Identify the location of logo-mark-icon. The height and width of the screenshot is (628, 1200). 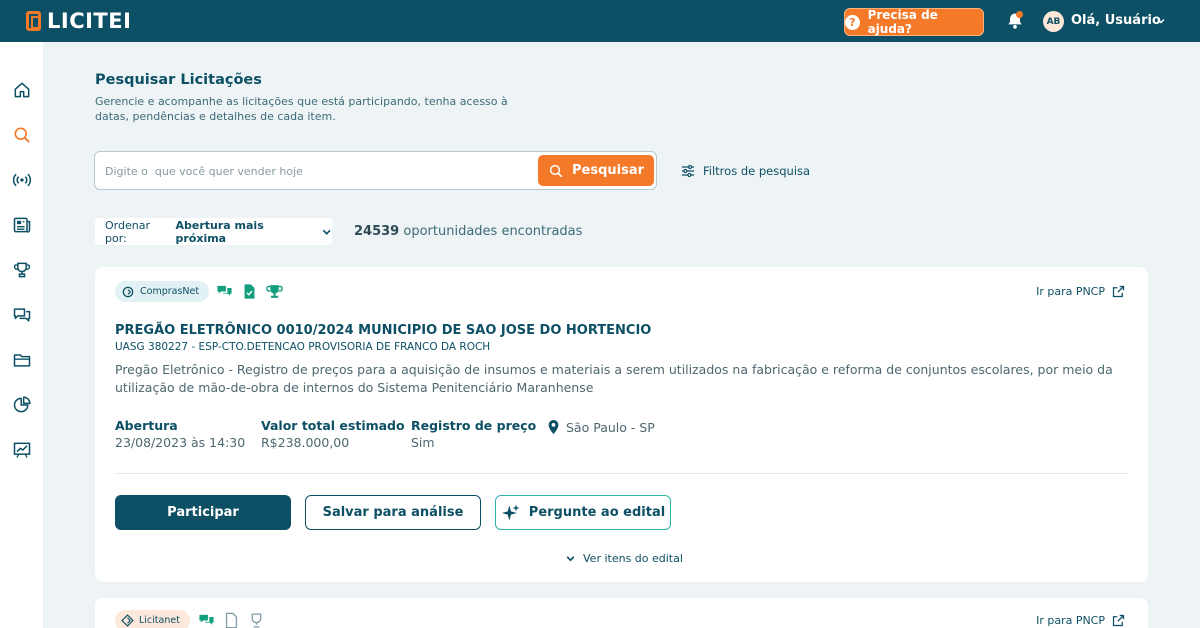
(33, 21).